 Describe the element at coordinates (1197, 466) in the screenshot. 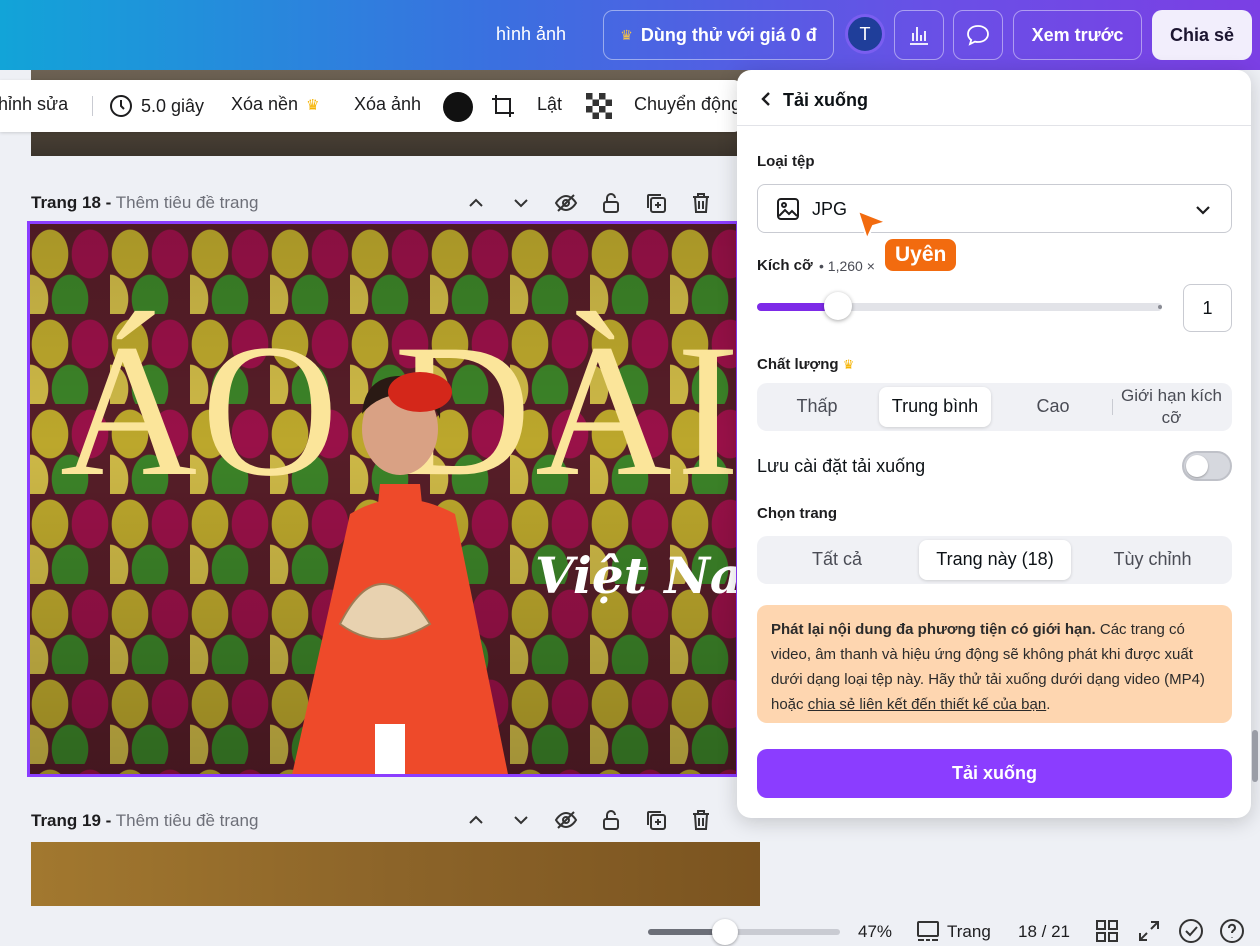

I see `toggle-knob` at that location.